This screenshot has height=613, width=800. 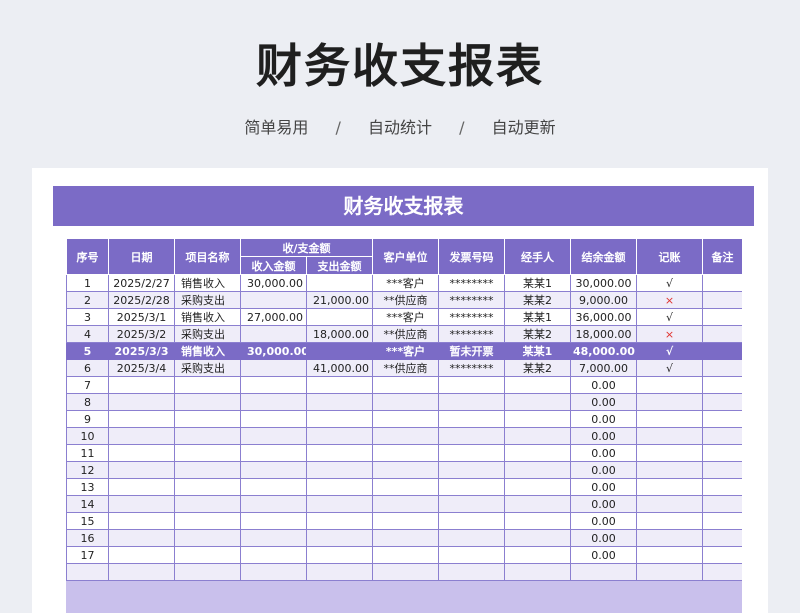 I want to click on cell-income: 27,000.00, so click(x=273, y=317).